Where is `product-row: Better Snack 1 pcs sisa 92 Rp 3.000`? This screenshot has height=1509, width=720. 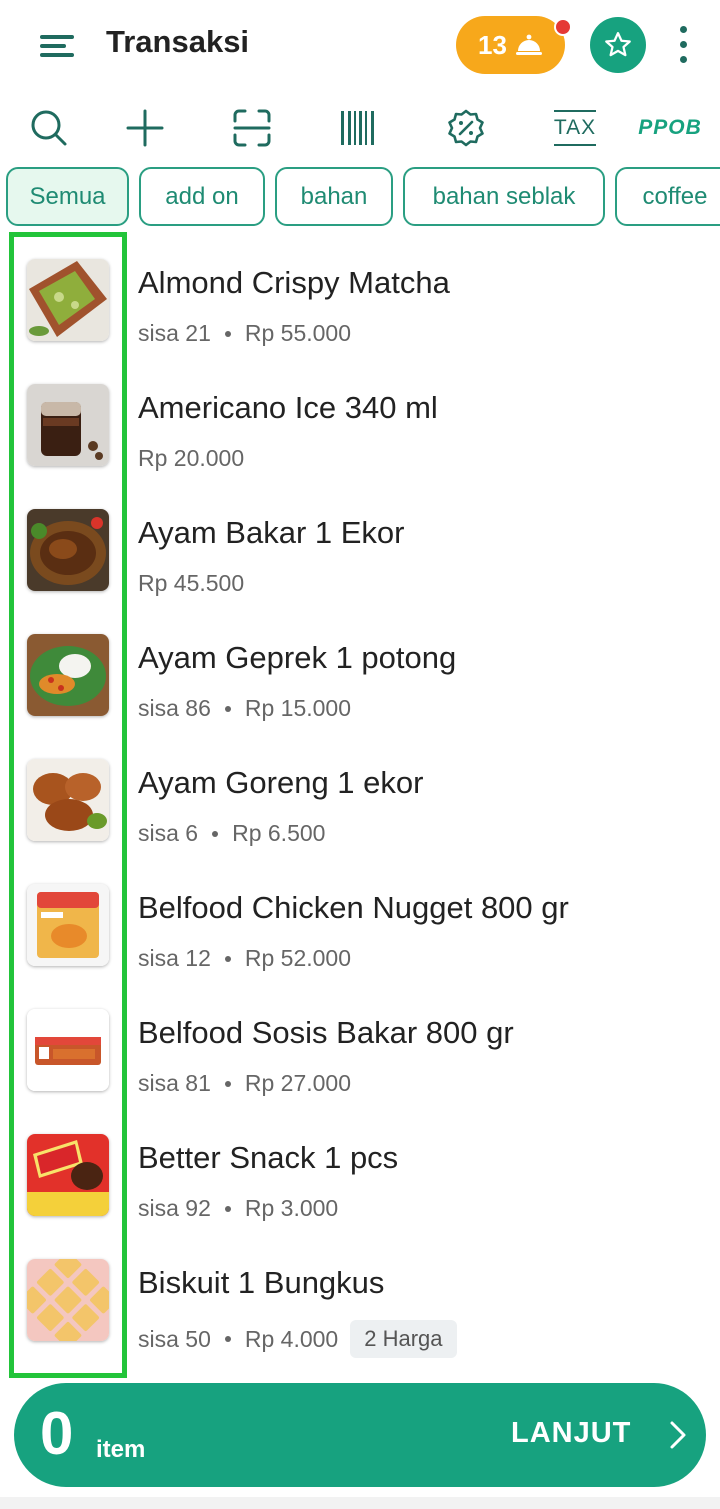
product-row: Better Snack 1 pcs sisa 92 Rp 3.000 is located at coordinates (360, 1169).